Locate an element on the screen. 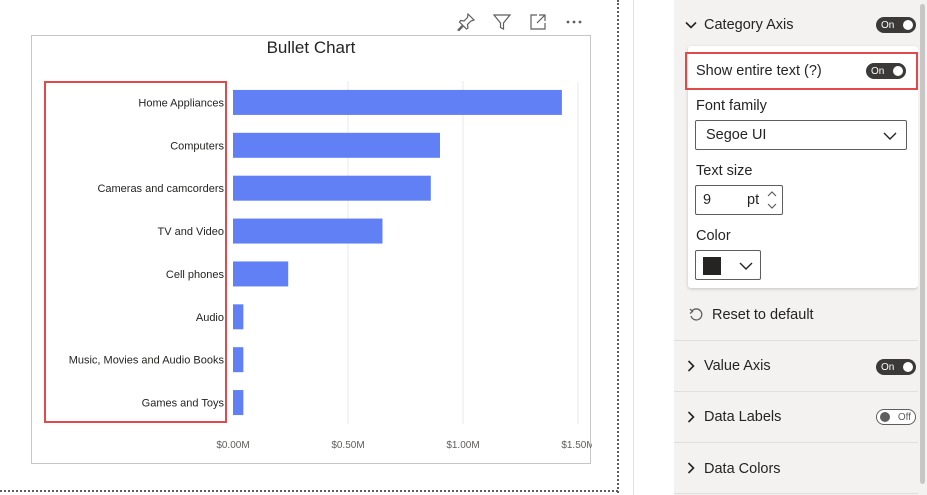 Image resolution: width=927 pixels, height=495 pixels. data-labels-toggle: Off is located at coordinates (896, 417).